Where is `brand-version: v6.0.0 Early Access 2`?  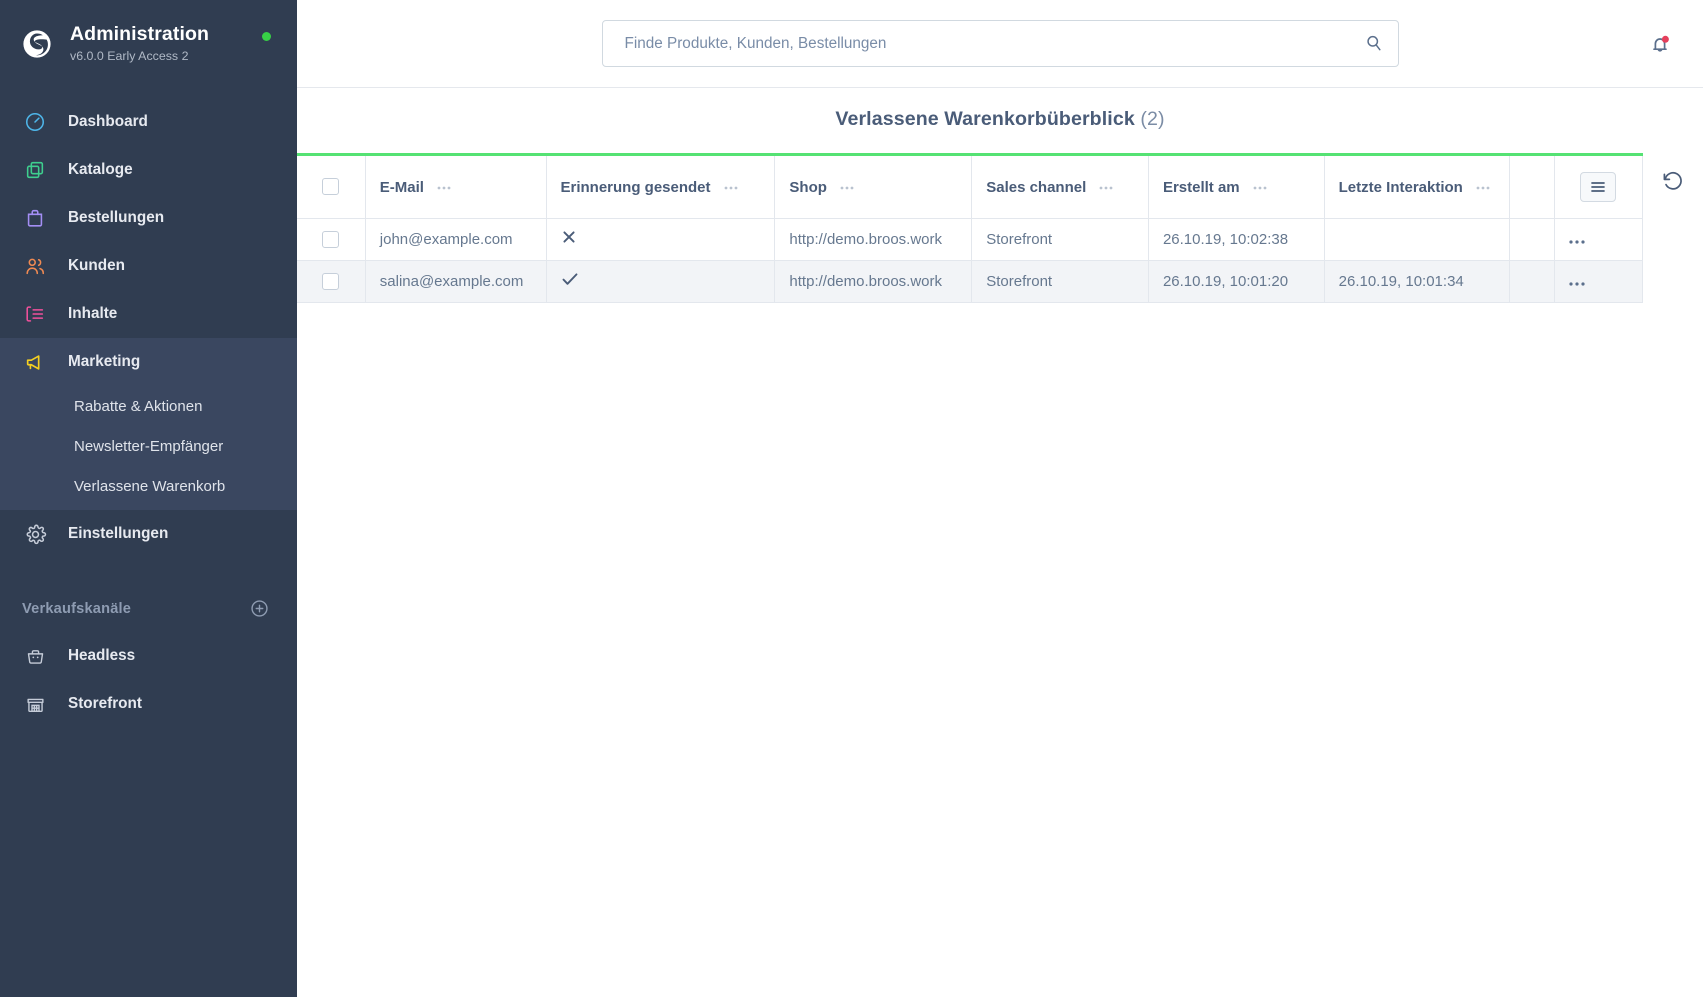
brand-version: v6.0.0 Early Access 2 is located at coordinates (129, 56).